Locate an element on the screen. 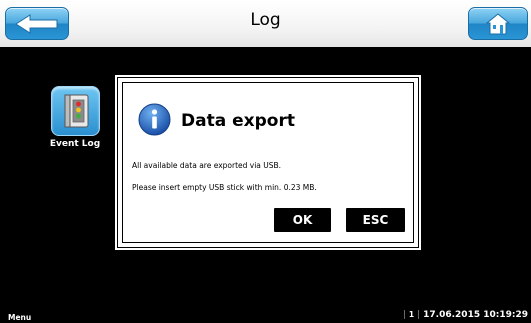 The width and height of the screenshot is (531, 323). info-icon is located at coordinates (154, 119).